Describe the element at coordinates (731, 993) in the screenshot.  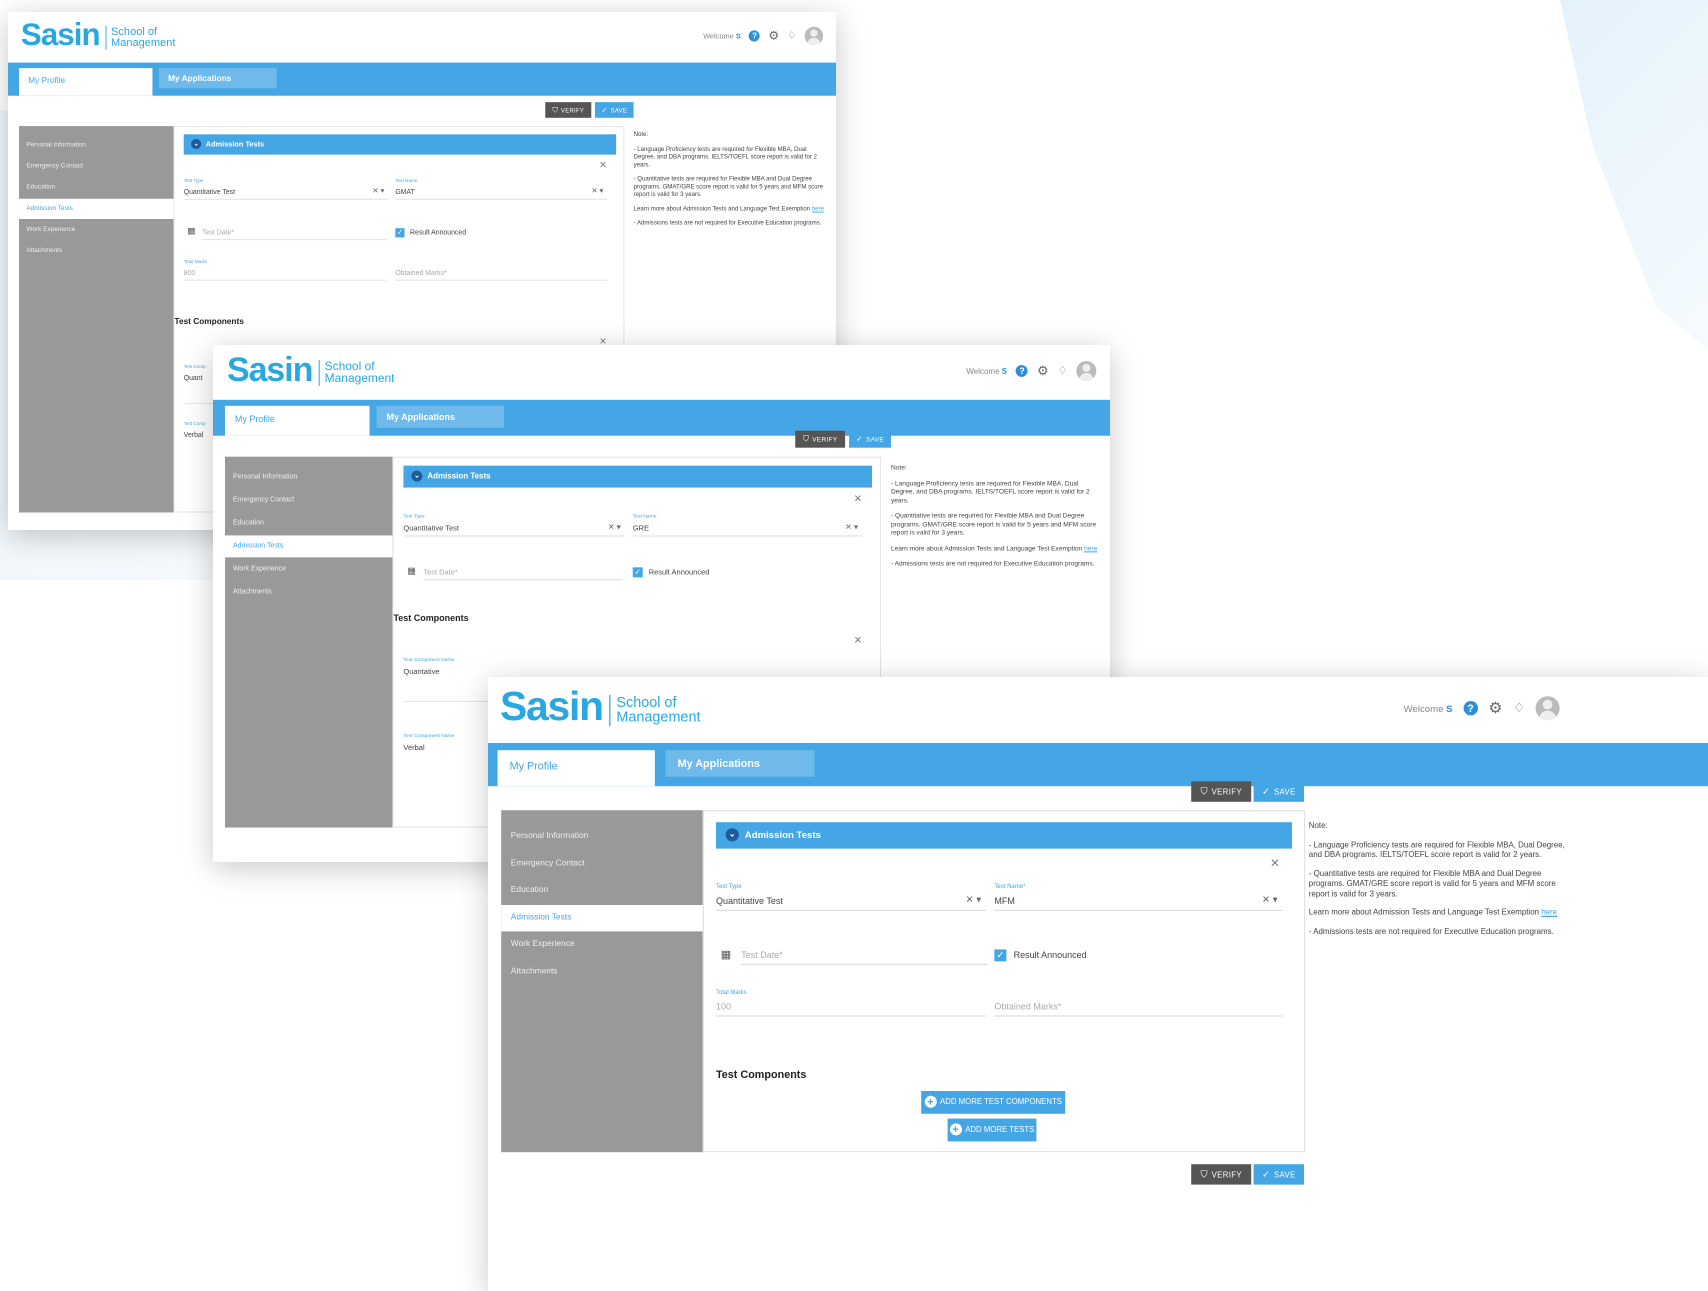
I see `total-marks-label: Total Marks` at that location.